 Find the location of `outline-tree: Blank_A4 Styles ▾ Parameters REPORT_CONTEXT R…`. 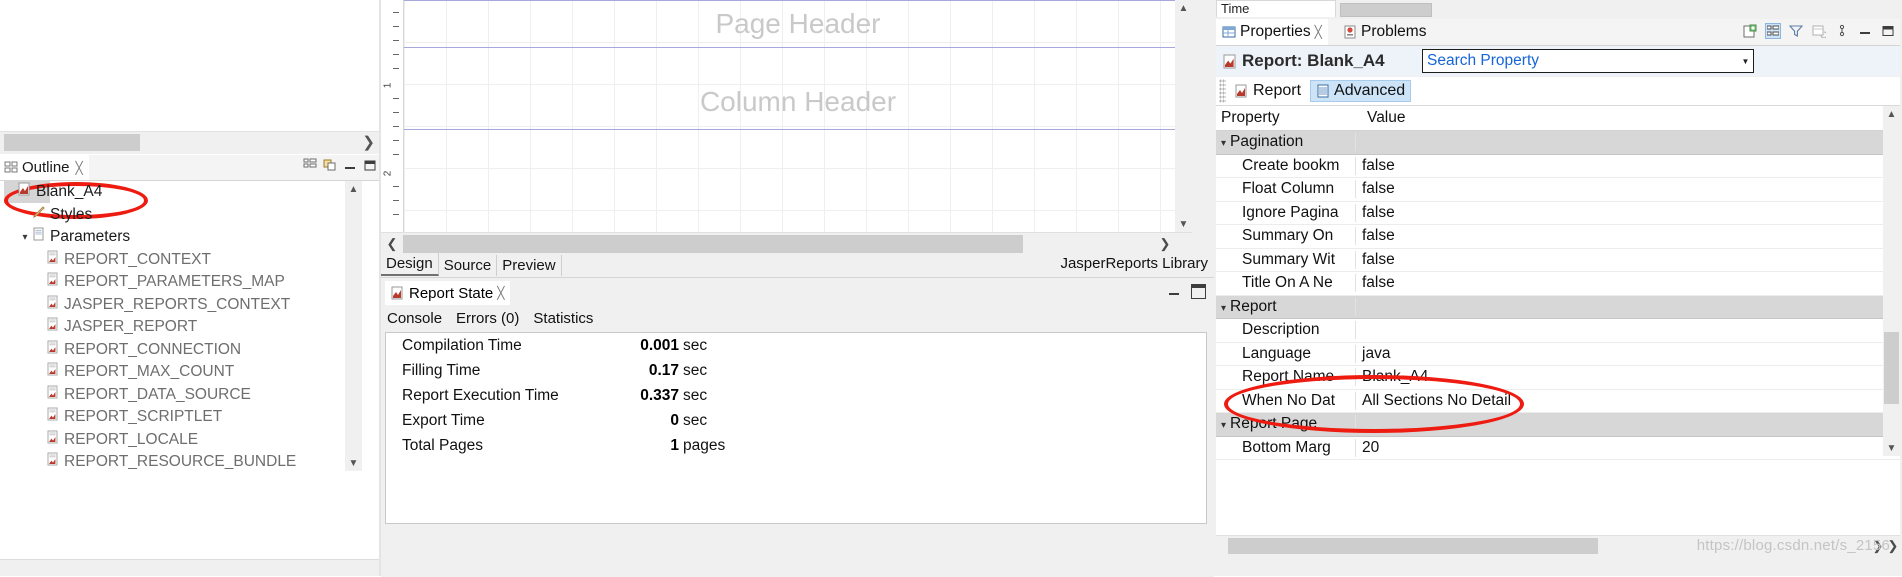

outline-tree: Blank_A4 Styles ▾ Parameters REPORT_CONTEXT R… is located at coordinates (181, 326).